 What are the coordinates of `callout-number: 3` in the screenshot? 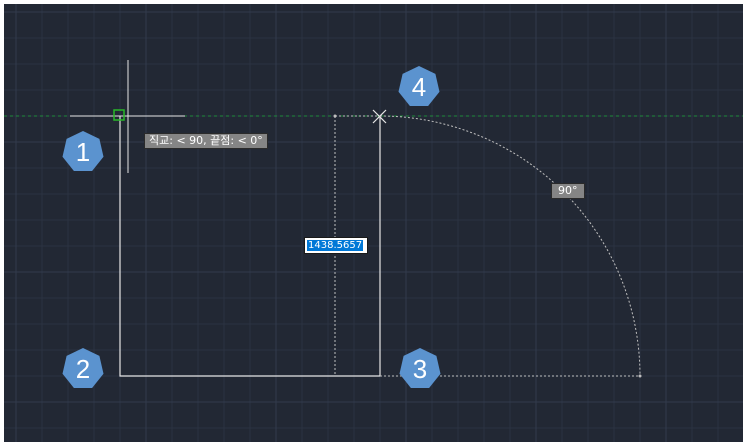 It's located at (420, 369).